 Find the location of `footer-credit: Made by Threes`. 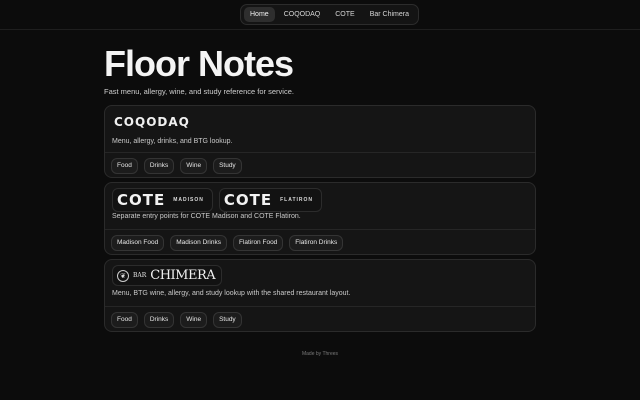

footer-credit: Made by Threes is located at coordinates (320, 354).